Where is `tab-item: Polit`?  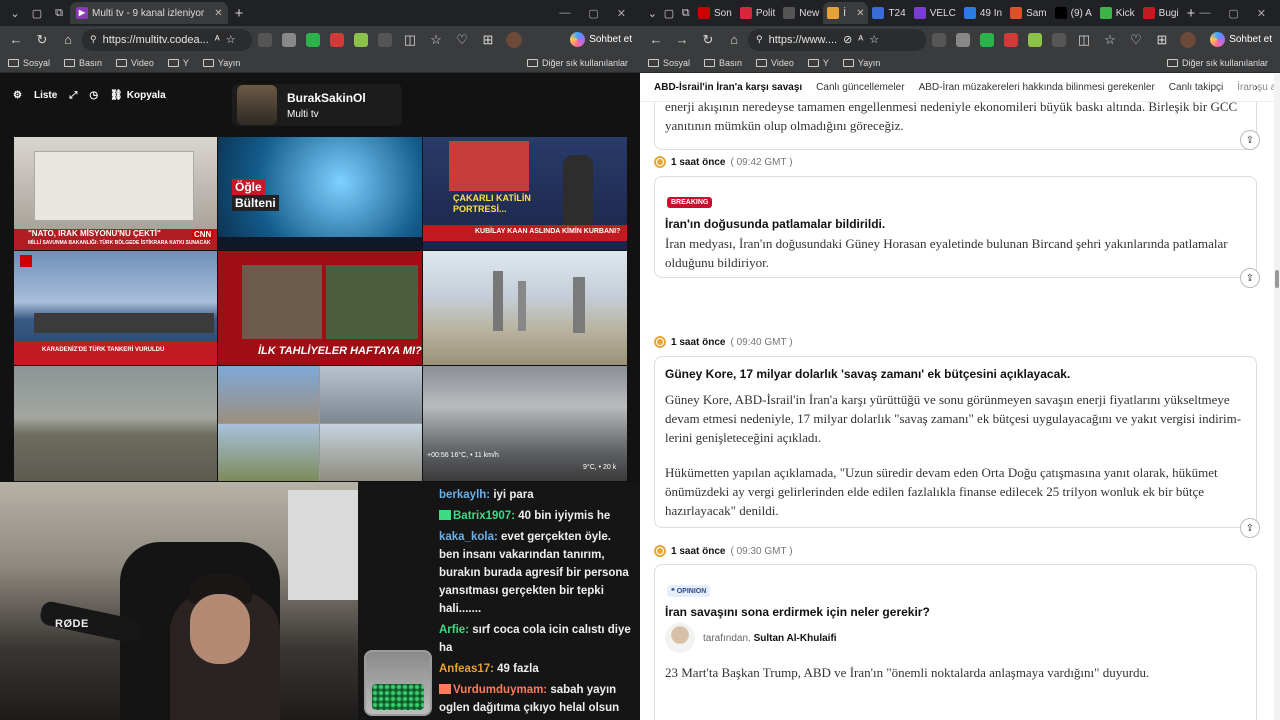
tab-item: Polit is located at coordinates (757, 13).